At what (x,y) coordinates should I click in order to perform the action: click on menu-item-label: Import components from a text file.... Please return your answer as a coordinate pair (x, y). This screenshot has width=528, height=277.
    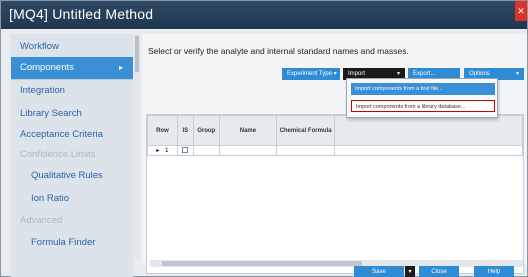
    Looking at the image, I should click on (399, 89).